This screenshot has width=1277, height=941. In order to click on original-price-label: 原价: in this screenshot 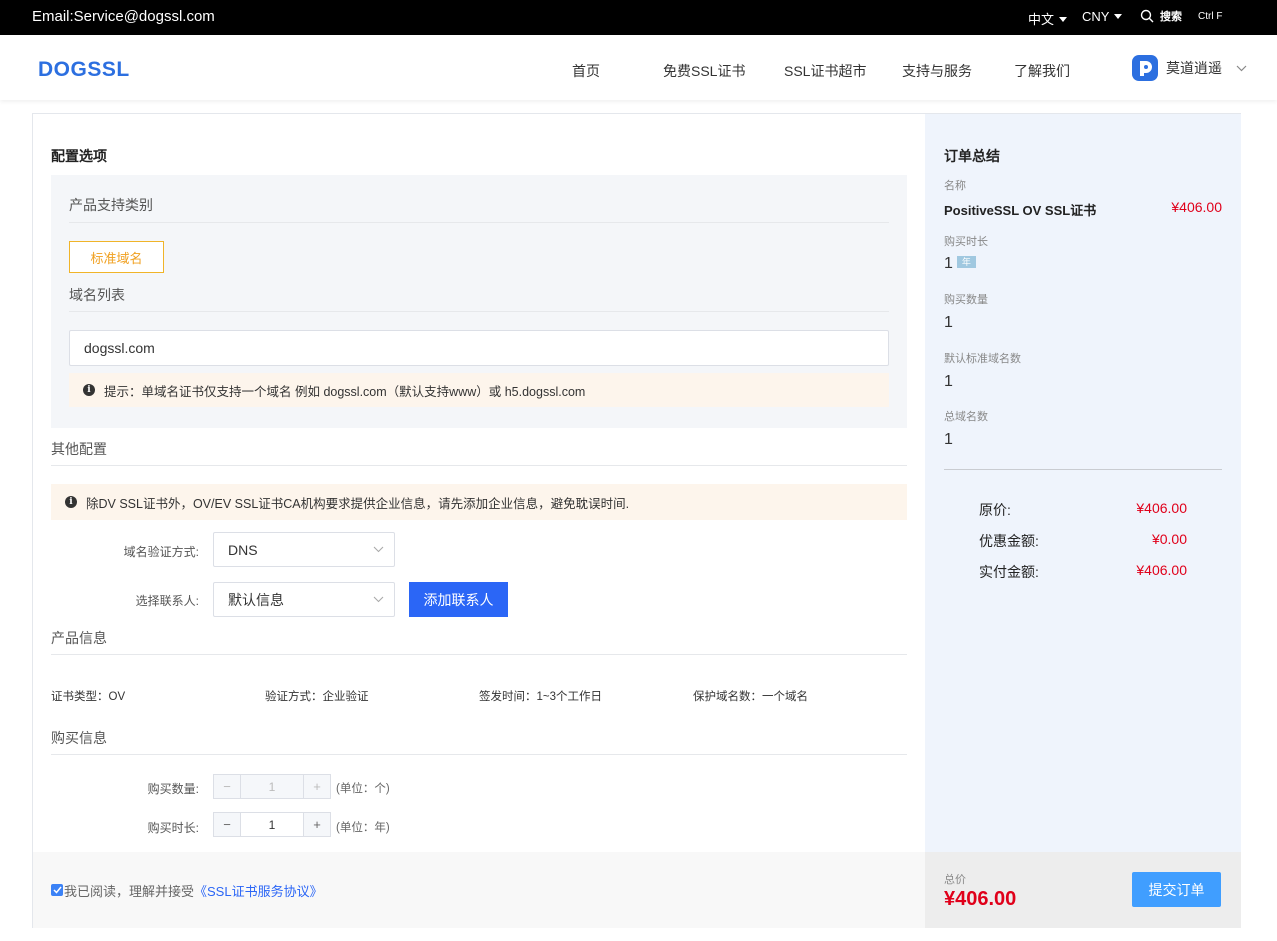, I will do `click(995, 510)`.